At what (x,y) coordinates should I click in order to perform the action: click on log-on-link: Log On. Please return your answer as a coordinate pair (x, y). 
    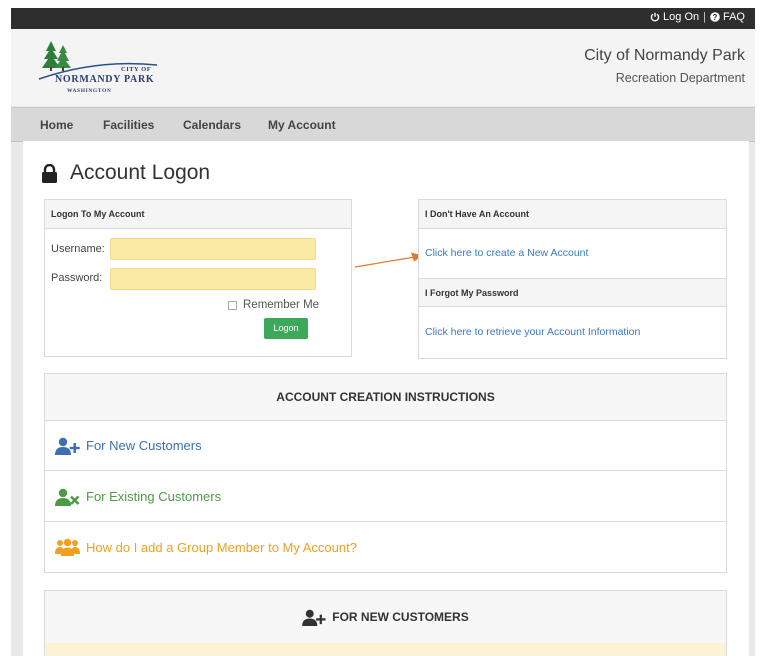
    Looking at the image, I should click on (674, 17).